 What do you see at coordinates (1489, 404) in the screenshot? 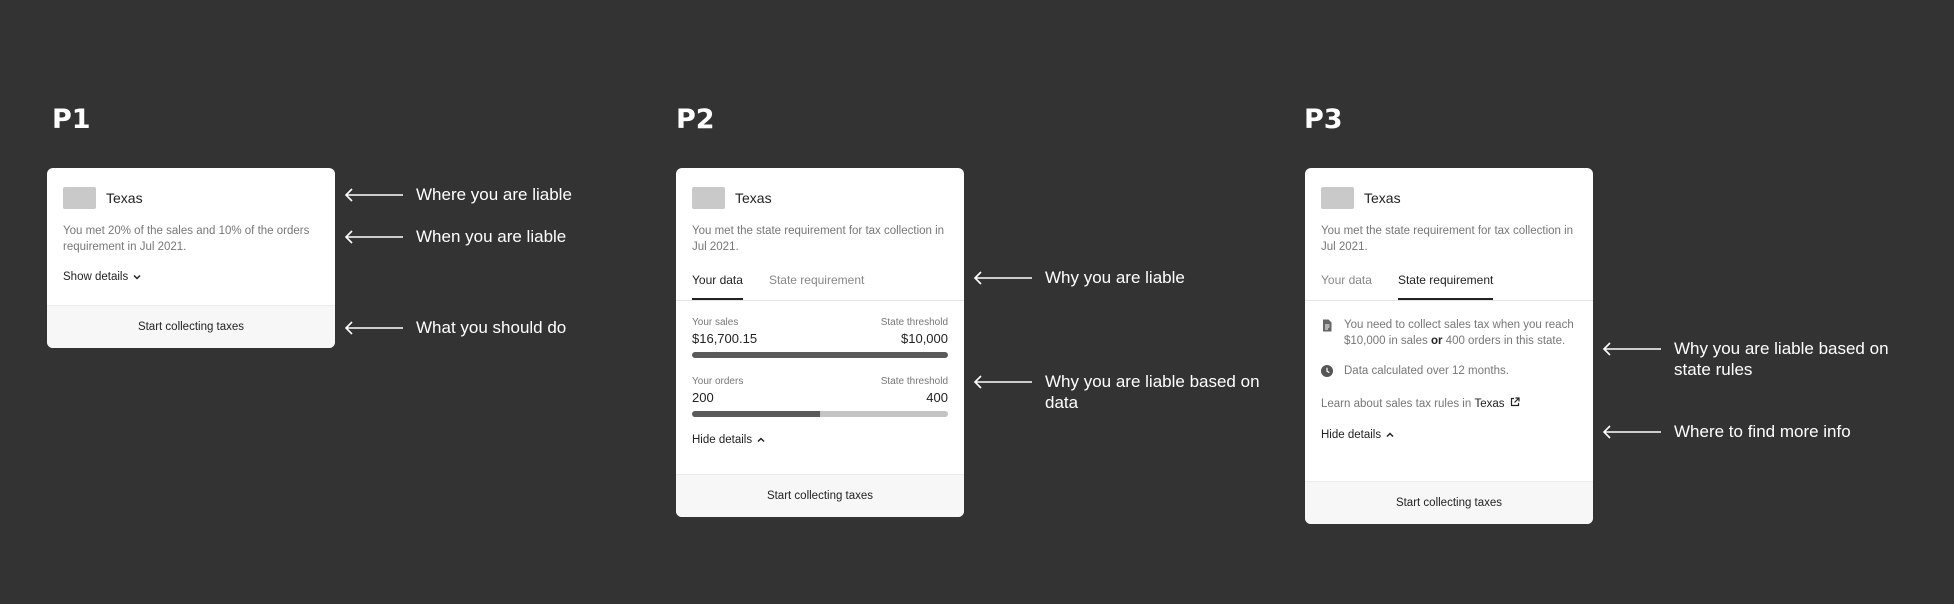
I see `texas-rules-link-label: Texas` at bounding box center [1489, 404].